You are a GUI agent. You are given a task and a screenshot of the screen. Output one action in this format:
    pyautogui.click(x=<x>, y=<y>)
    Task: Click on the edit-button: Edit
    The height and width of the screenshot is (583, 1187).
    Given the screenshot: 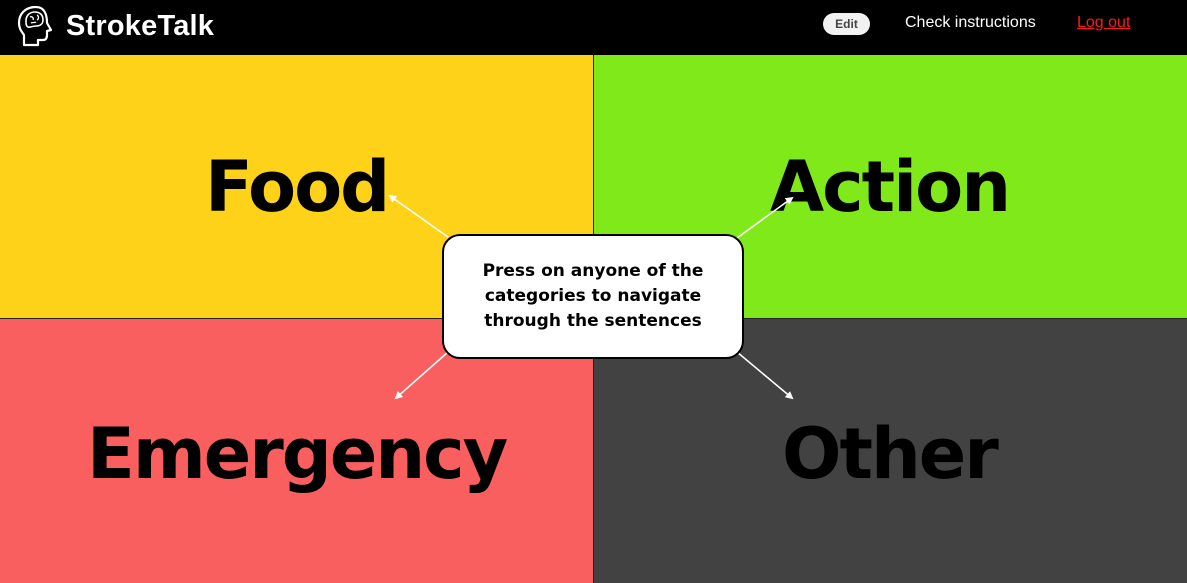 What is the action you would take?
    pyautogui.click(x=846, y=24)
    